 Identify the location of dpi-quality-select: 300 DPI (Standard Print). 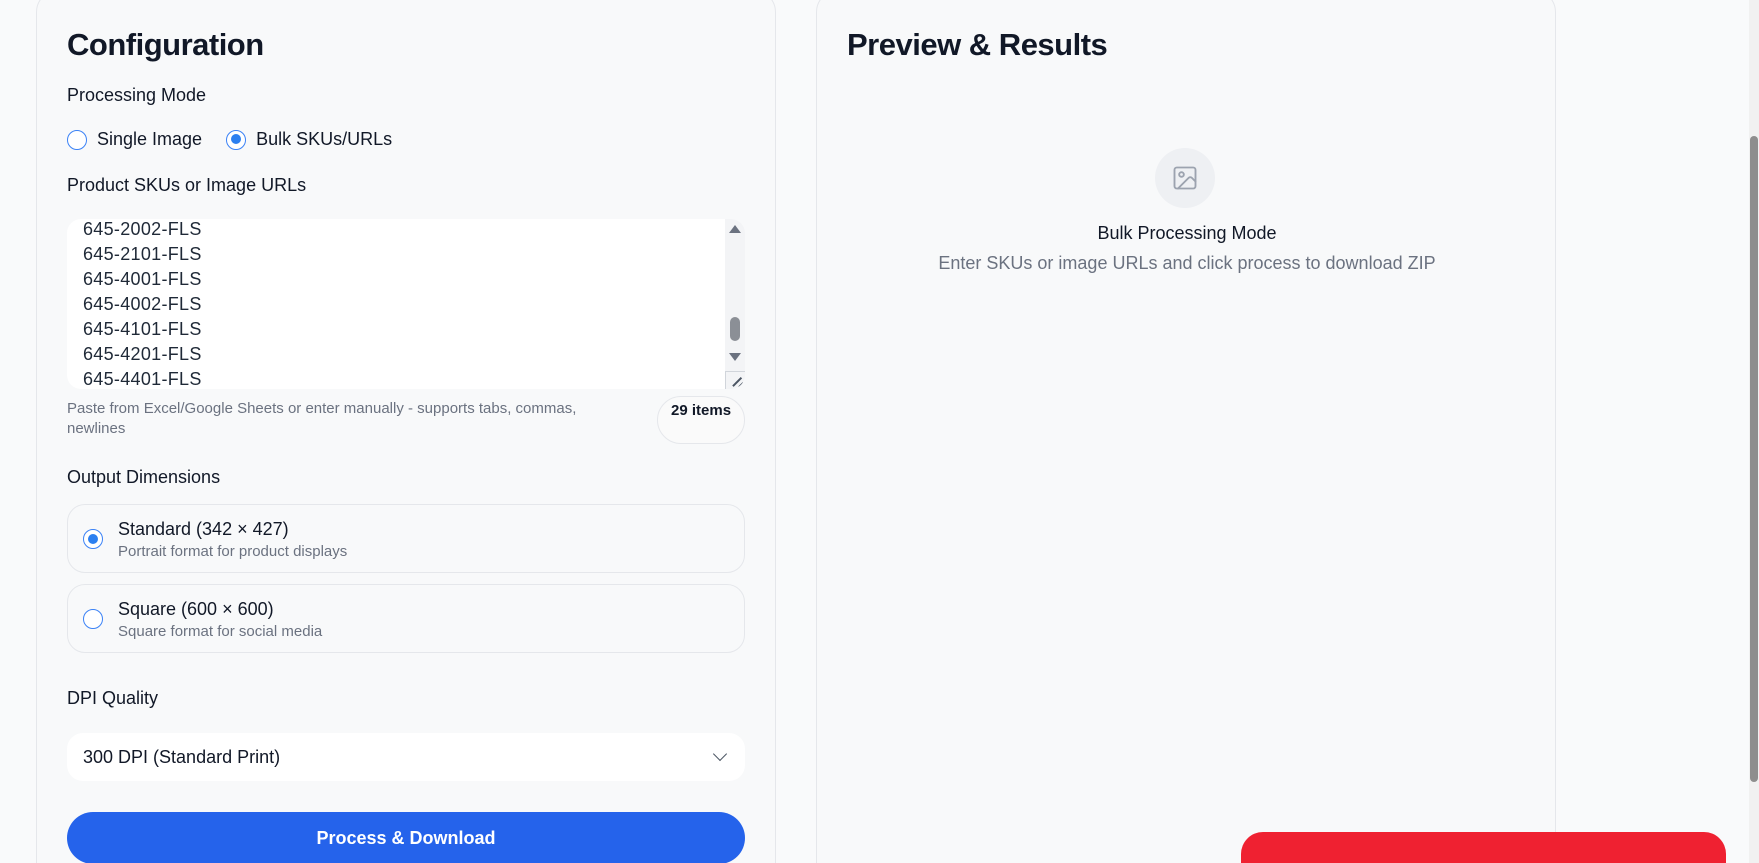
(406, 757).